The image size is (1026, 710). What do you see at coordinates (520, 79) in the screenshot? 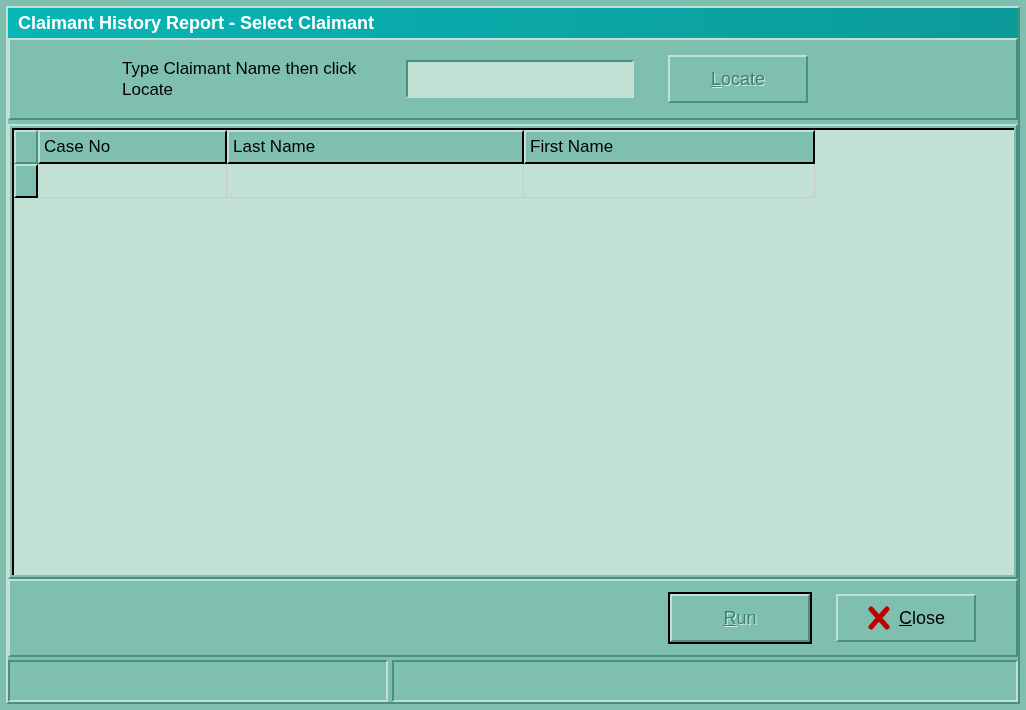
I see `claimant-name-field` at bounding box center [520, 79].